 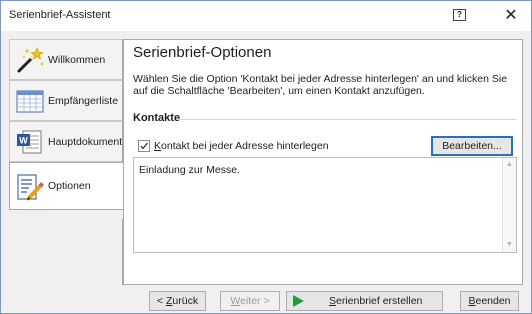 I want to click on window-title: Serienbrief-Assistent, so click(x=60, y=15).